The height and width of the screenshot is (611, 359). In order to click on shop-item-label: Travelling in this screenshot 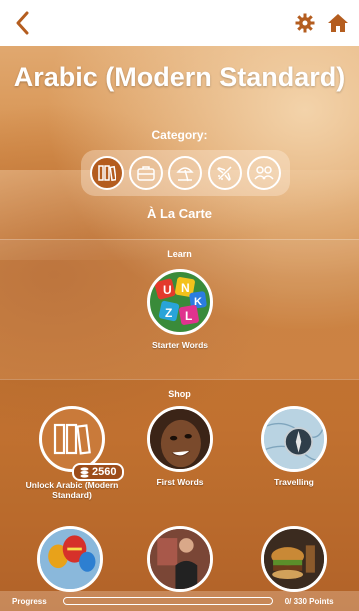, I will do `click(294, 482)`.